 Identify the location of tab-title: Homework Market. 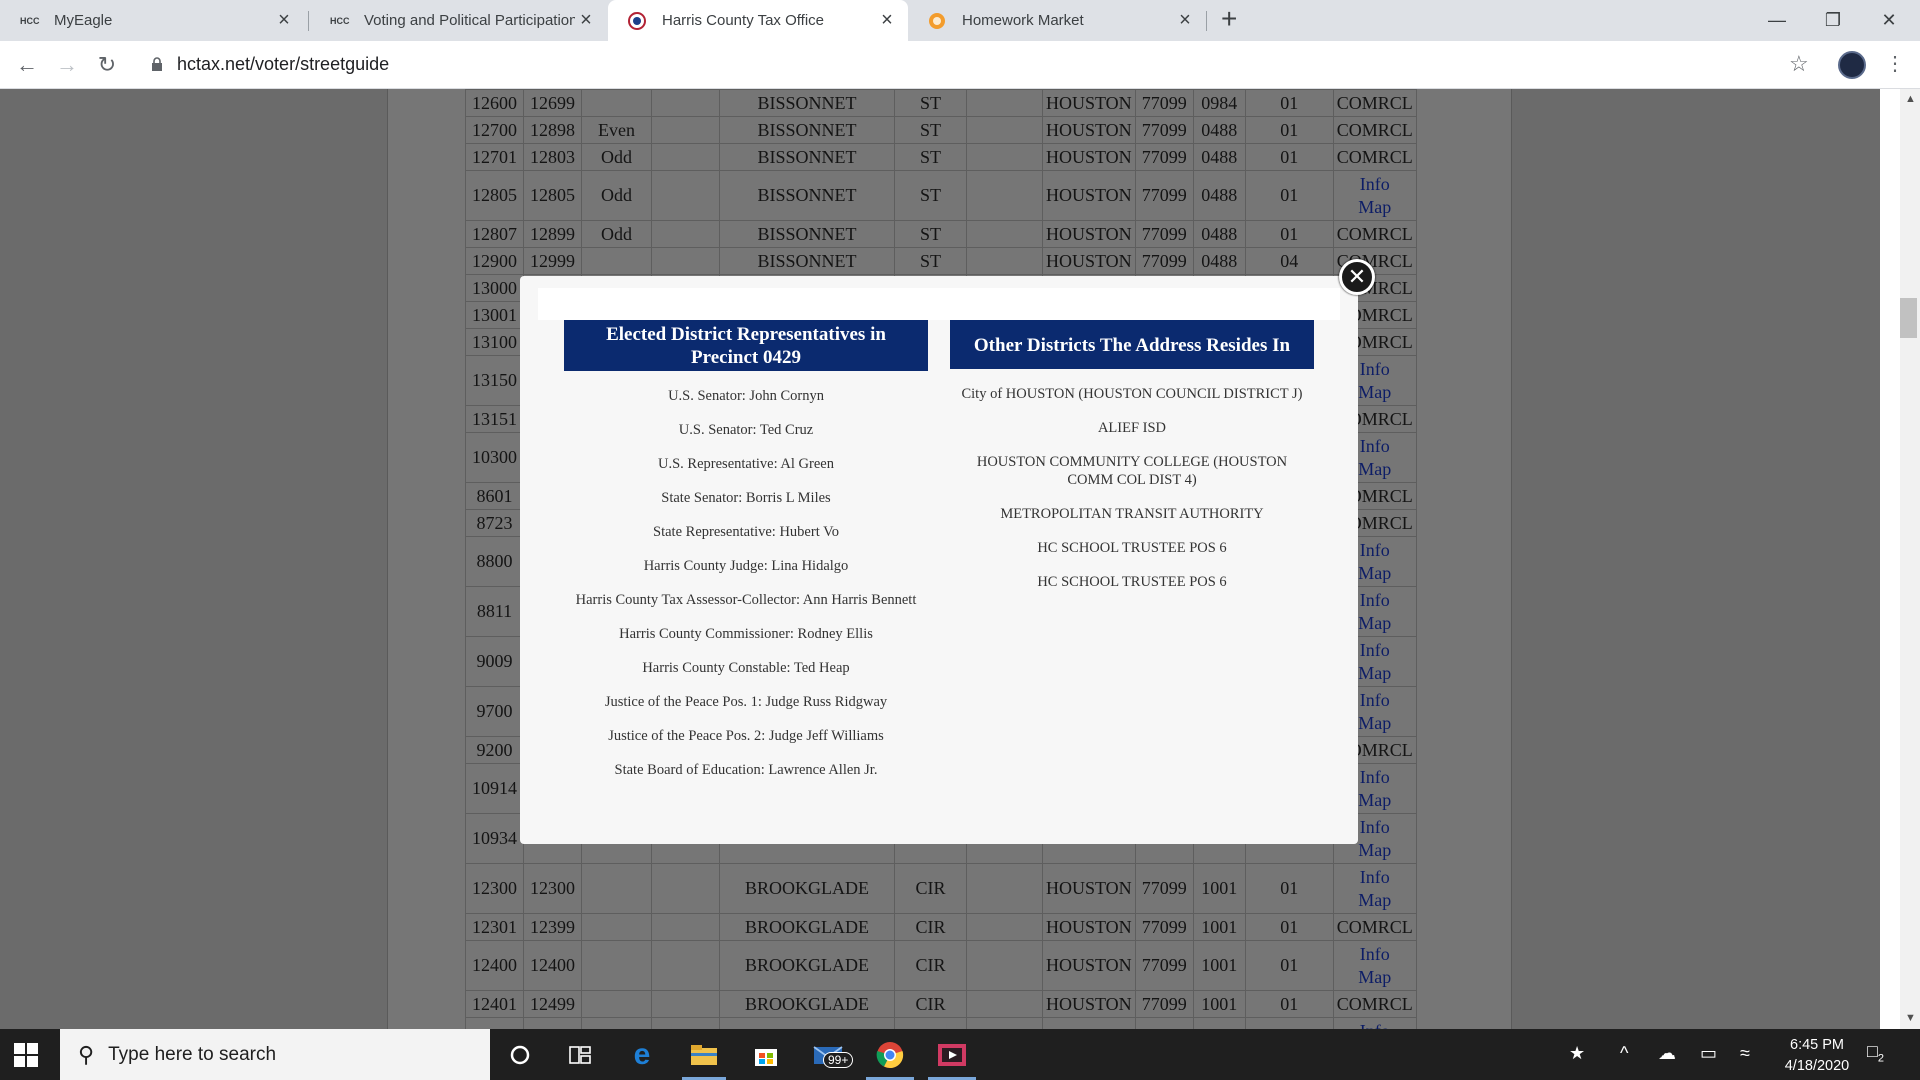
(1023, 20).